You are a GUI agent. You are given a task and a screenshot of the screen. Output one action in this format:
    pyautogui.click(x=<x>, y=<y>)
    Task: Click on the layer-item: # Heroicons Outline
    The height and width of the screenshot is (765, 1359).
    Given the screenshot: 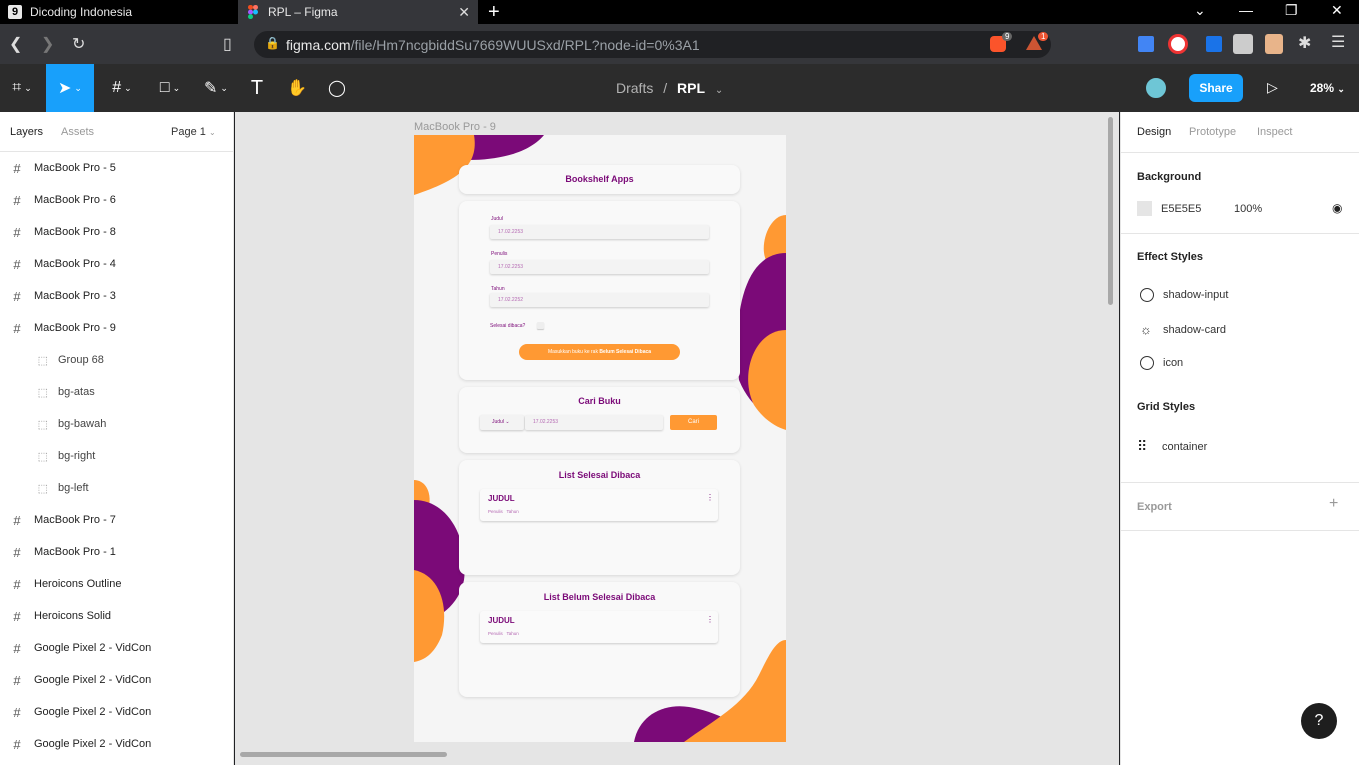 What is the action you would take?
    pyautogui.click(x=117, y=584)
    